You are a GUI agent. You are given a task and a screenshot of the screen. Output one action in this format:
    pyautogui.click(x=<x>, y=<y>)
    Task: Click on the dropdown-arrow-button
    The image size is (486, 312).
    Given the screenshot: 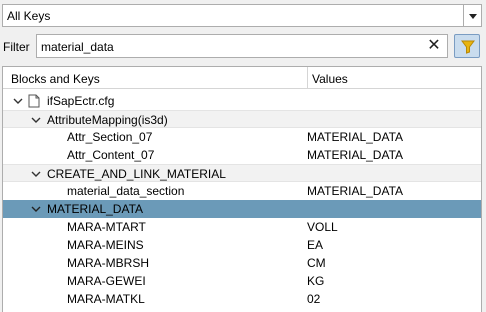 What is the action you would take?
    pyautogui.click(x=472, y=15)
    